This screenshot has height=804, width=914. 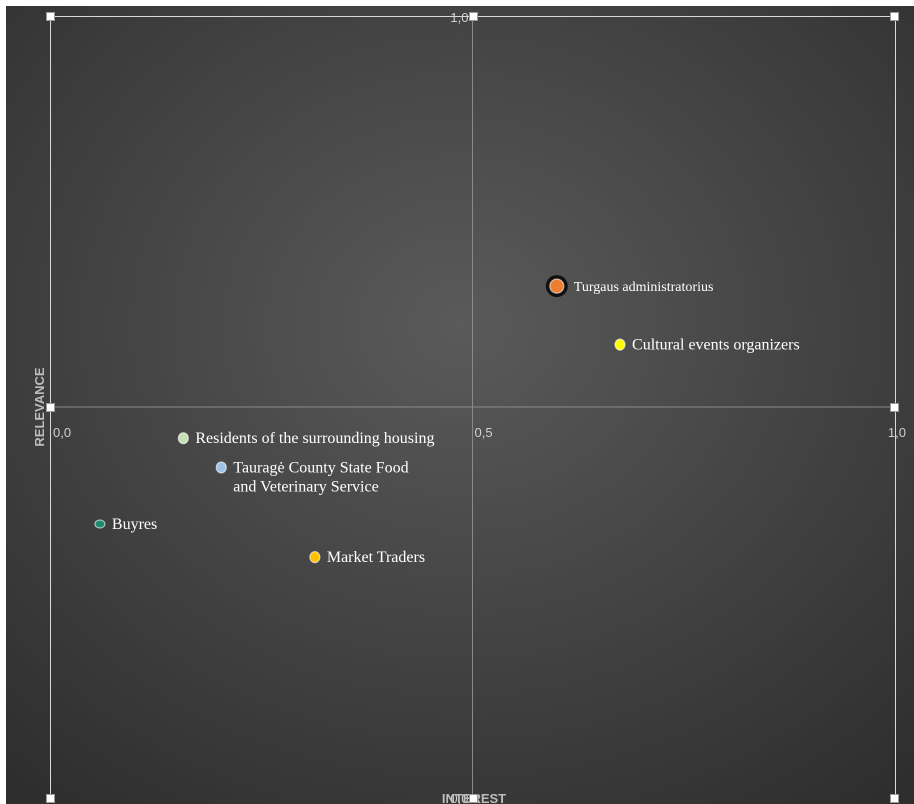 What do you see at coordinates (894, 407) in the screenshot?
I see `resize-handle-middle-right` at bounding box center [894, 407].